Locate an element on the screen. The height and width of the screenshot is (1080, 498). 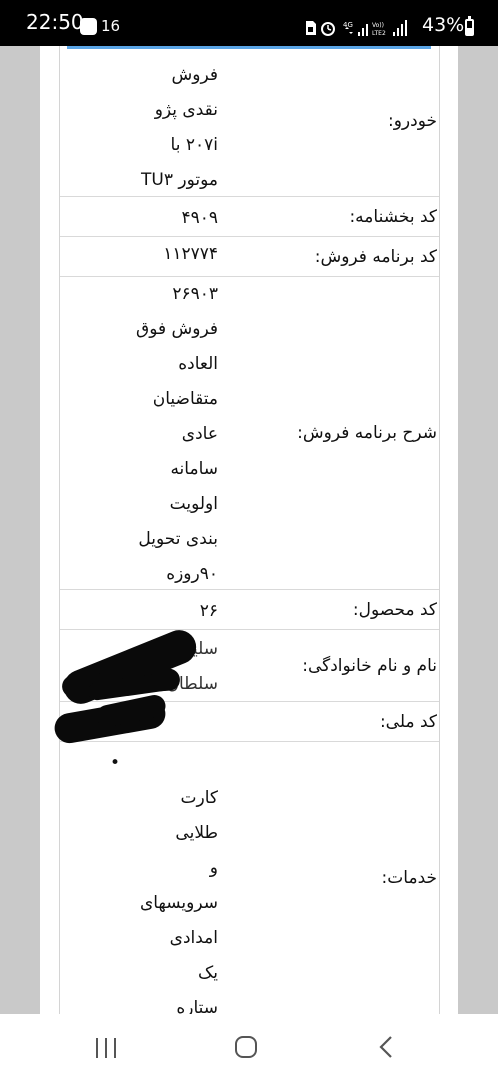
clock: 22:50 is located at coordinates (55, 22).